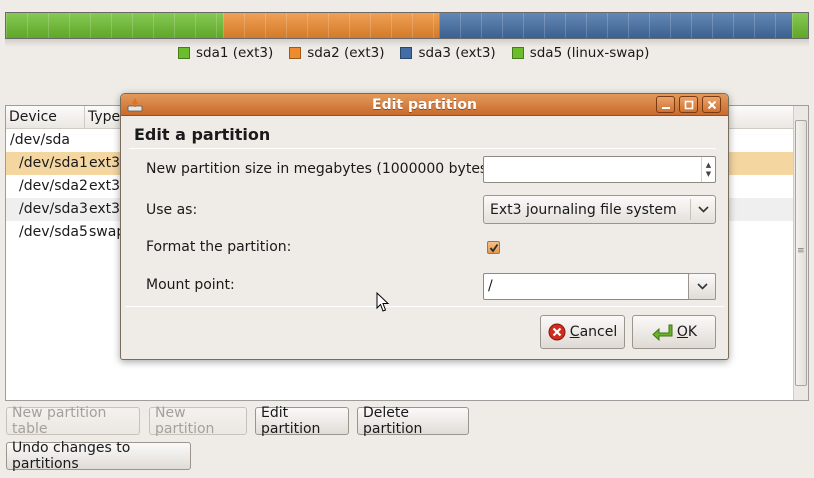 This screenshot has width=814, height=478. I want to click on partition-segment-sda2, so click(331, 25).